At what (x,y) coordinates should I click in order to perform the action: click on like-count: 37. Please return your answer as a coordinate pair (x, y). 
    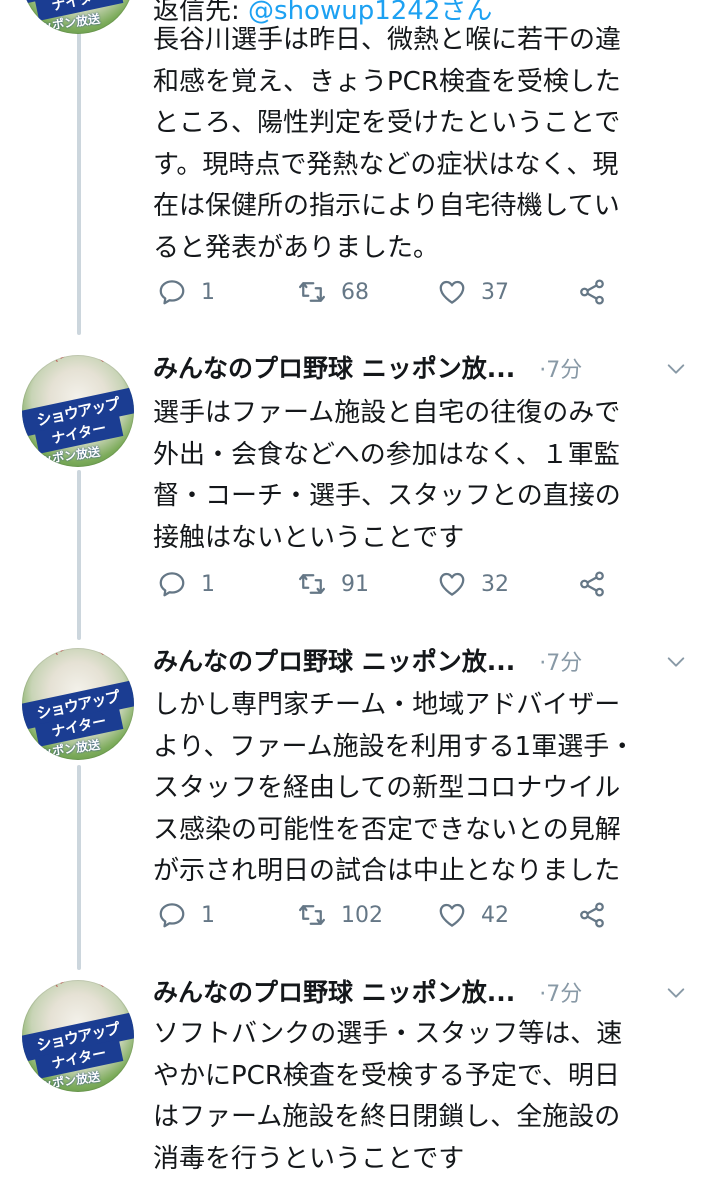
    Looking at the image, I should click on (495, 292).